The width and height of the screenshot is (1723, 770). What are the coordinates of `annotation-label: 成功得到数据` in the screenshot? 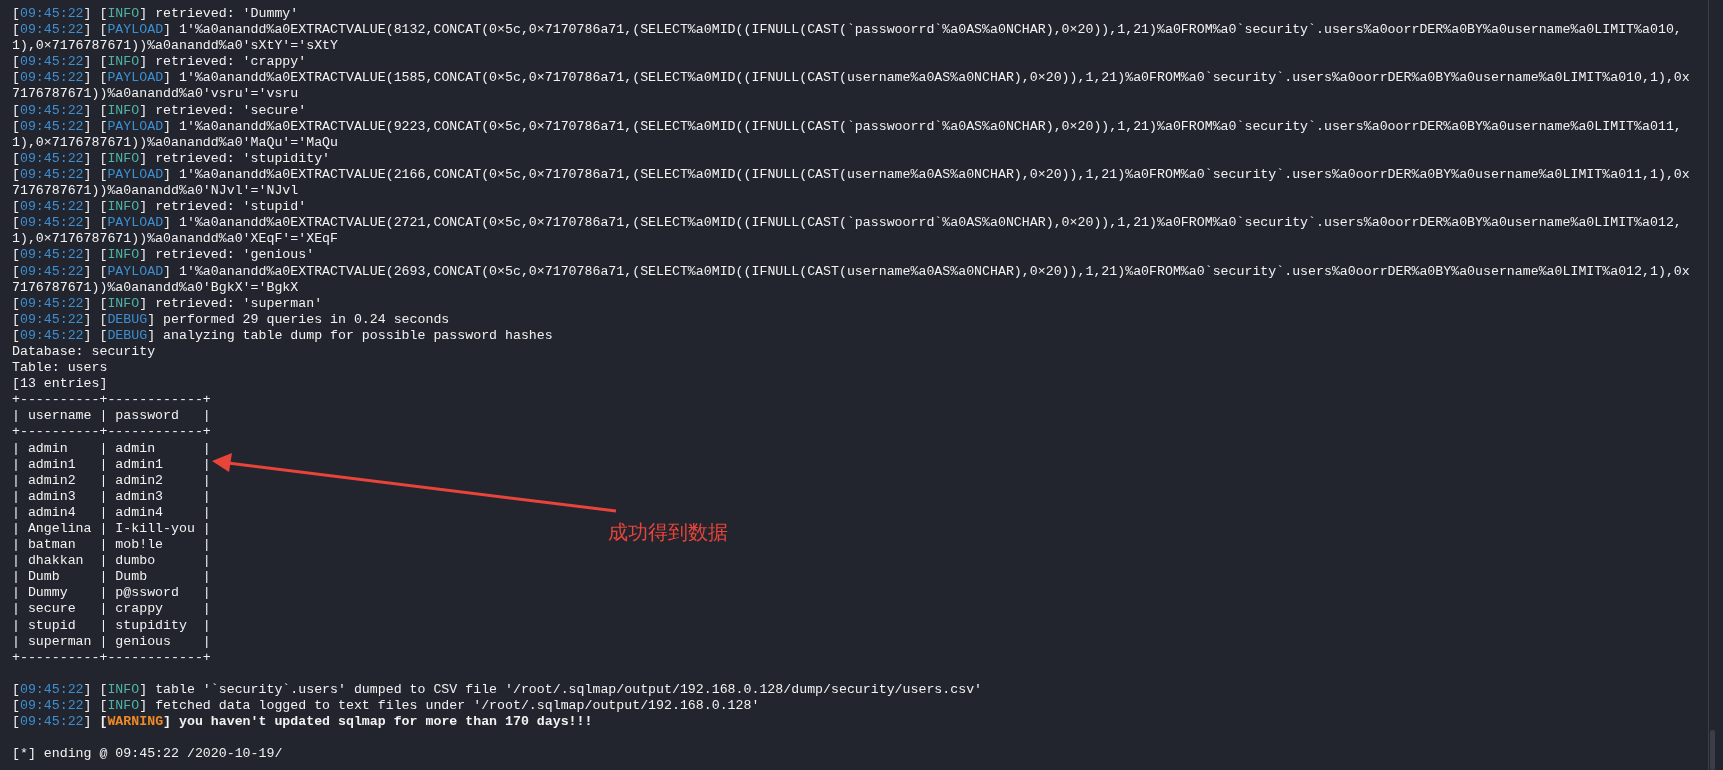 It's located at (668, 532).